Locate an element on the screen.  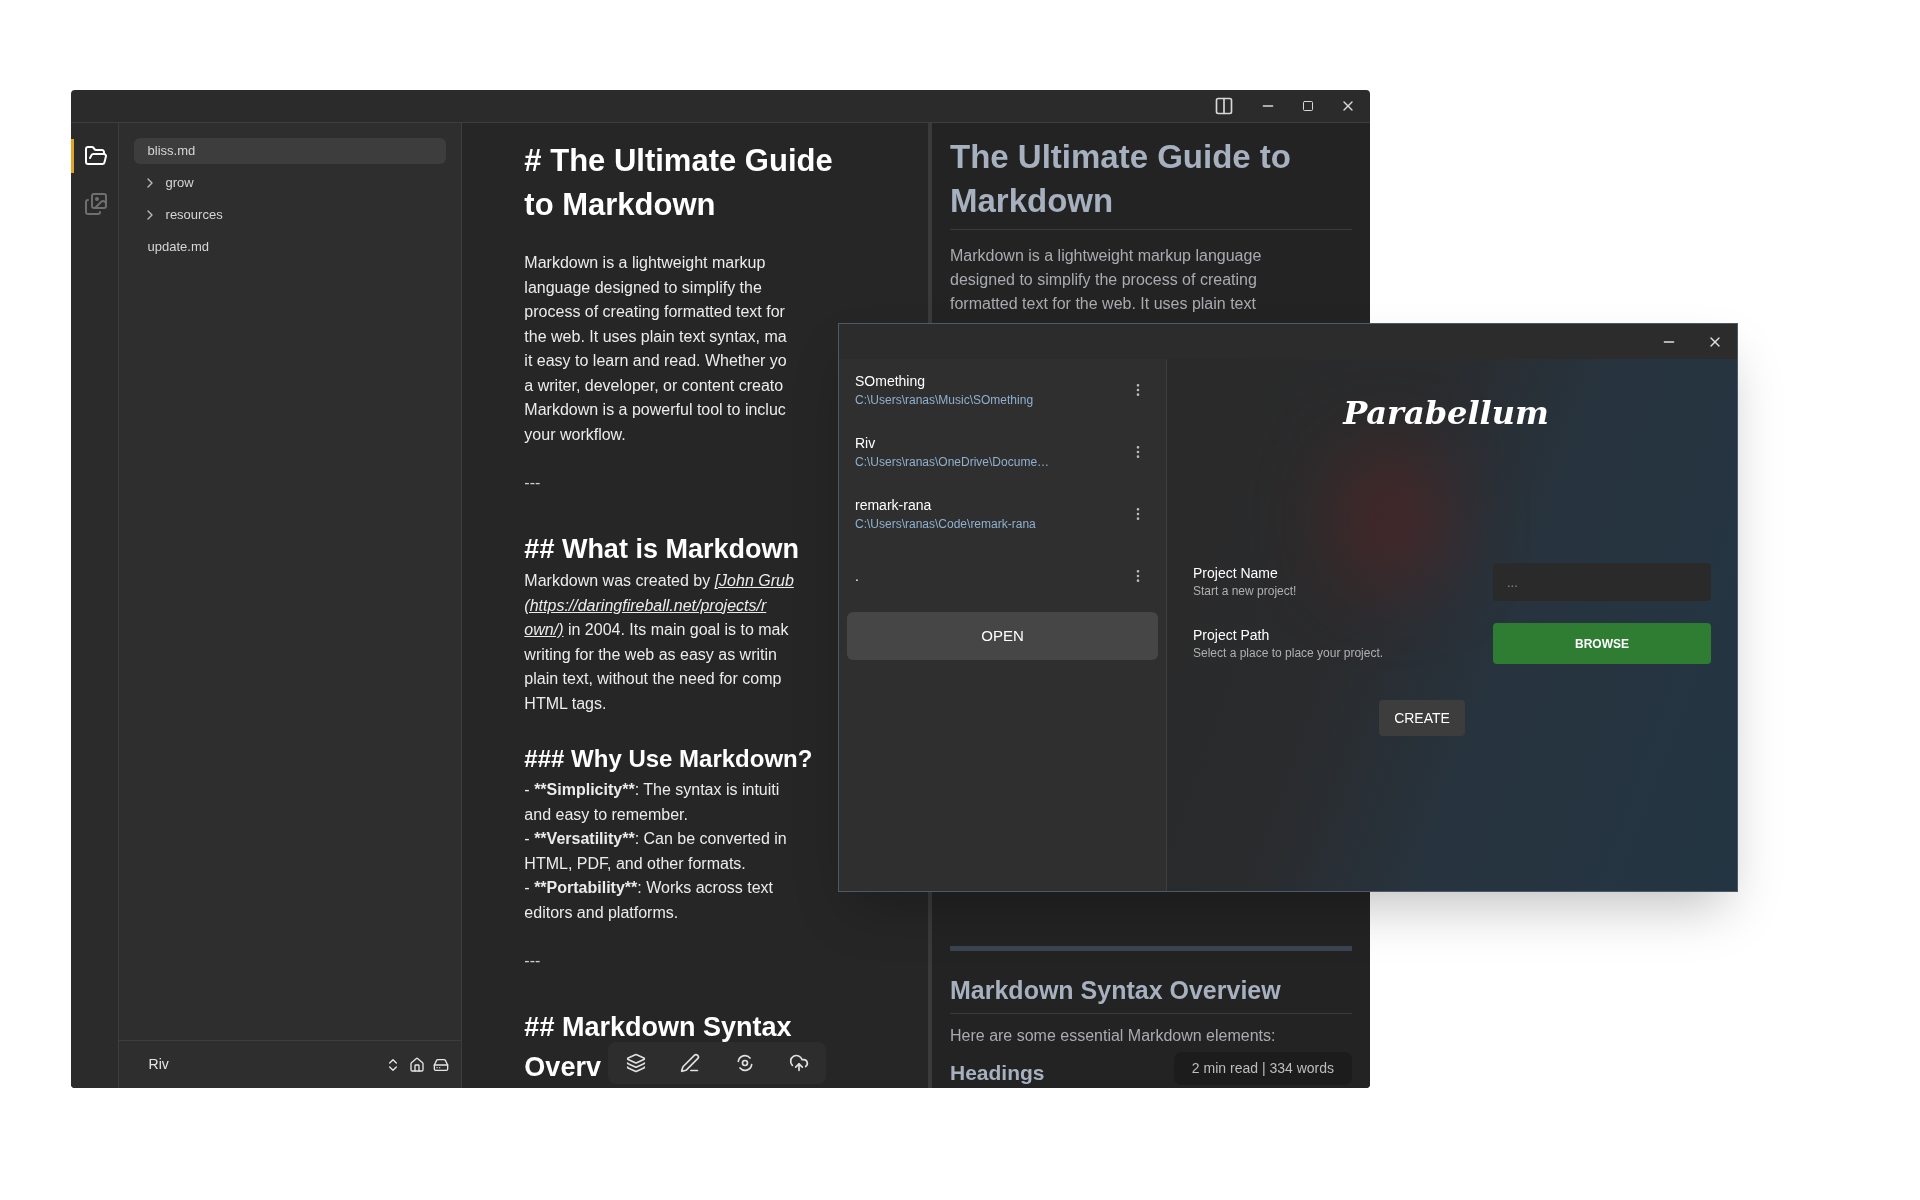
text-line: editors and platforms. is located at coordinates (601, 912).